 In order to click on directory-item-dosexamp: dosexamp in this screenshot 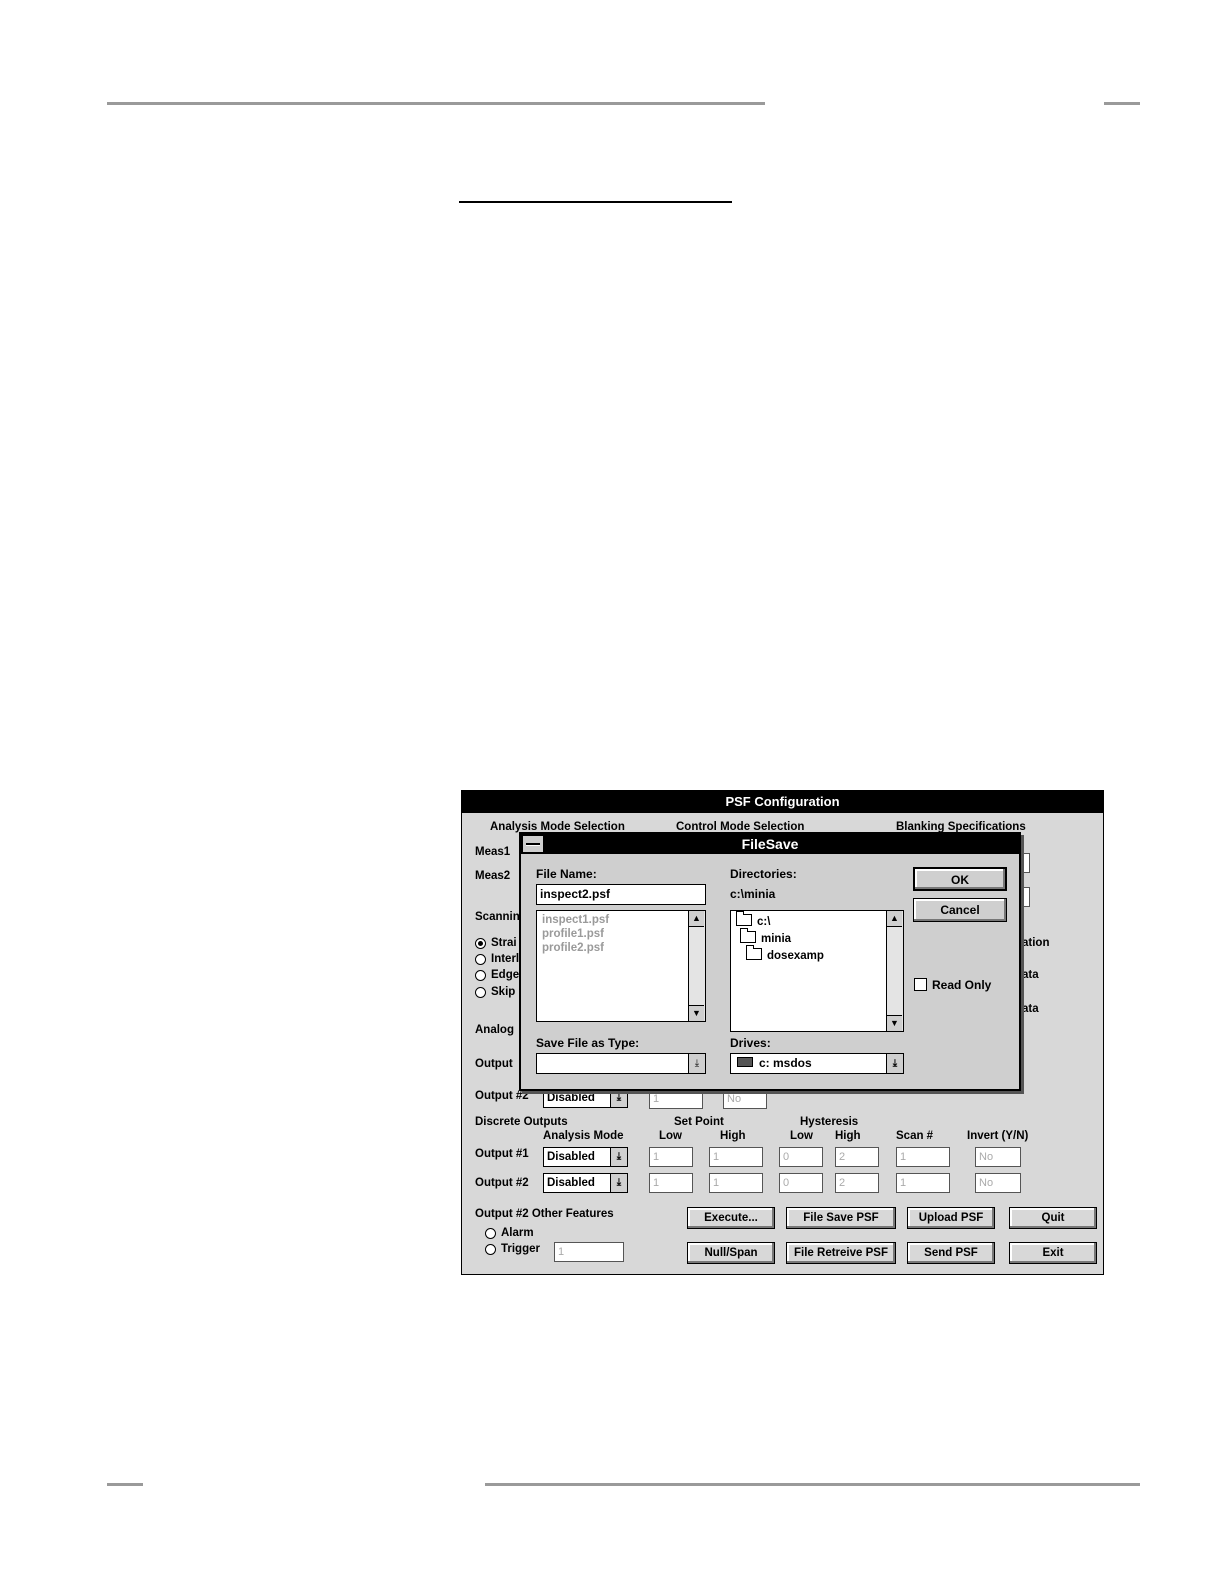, I will do `click(785, 953)`.